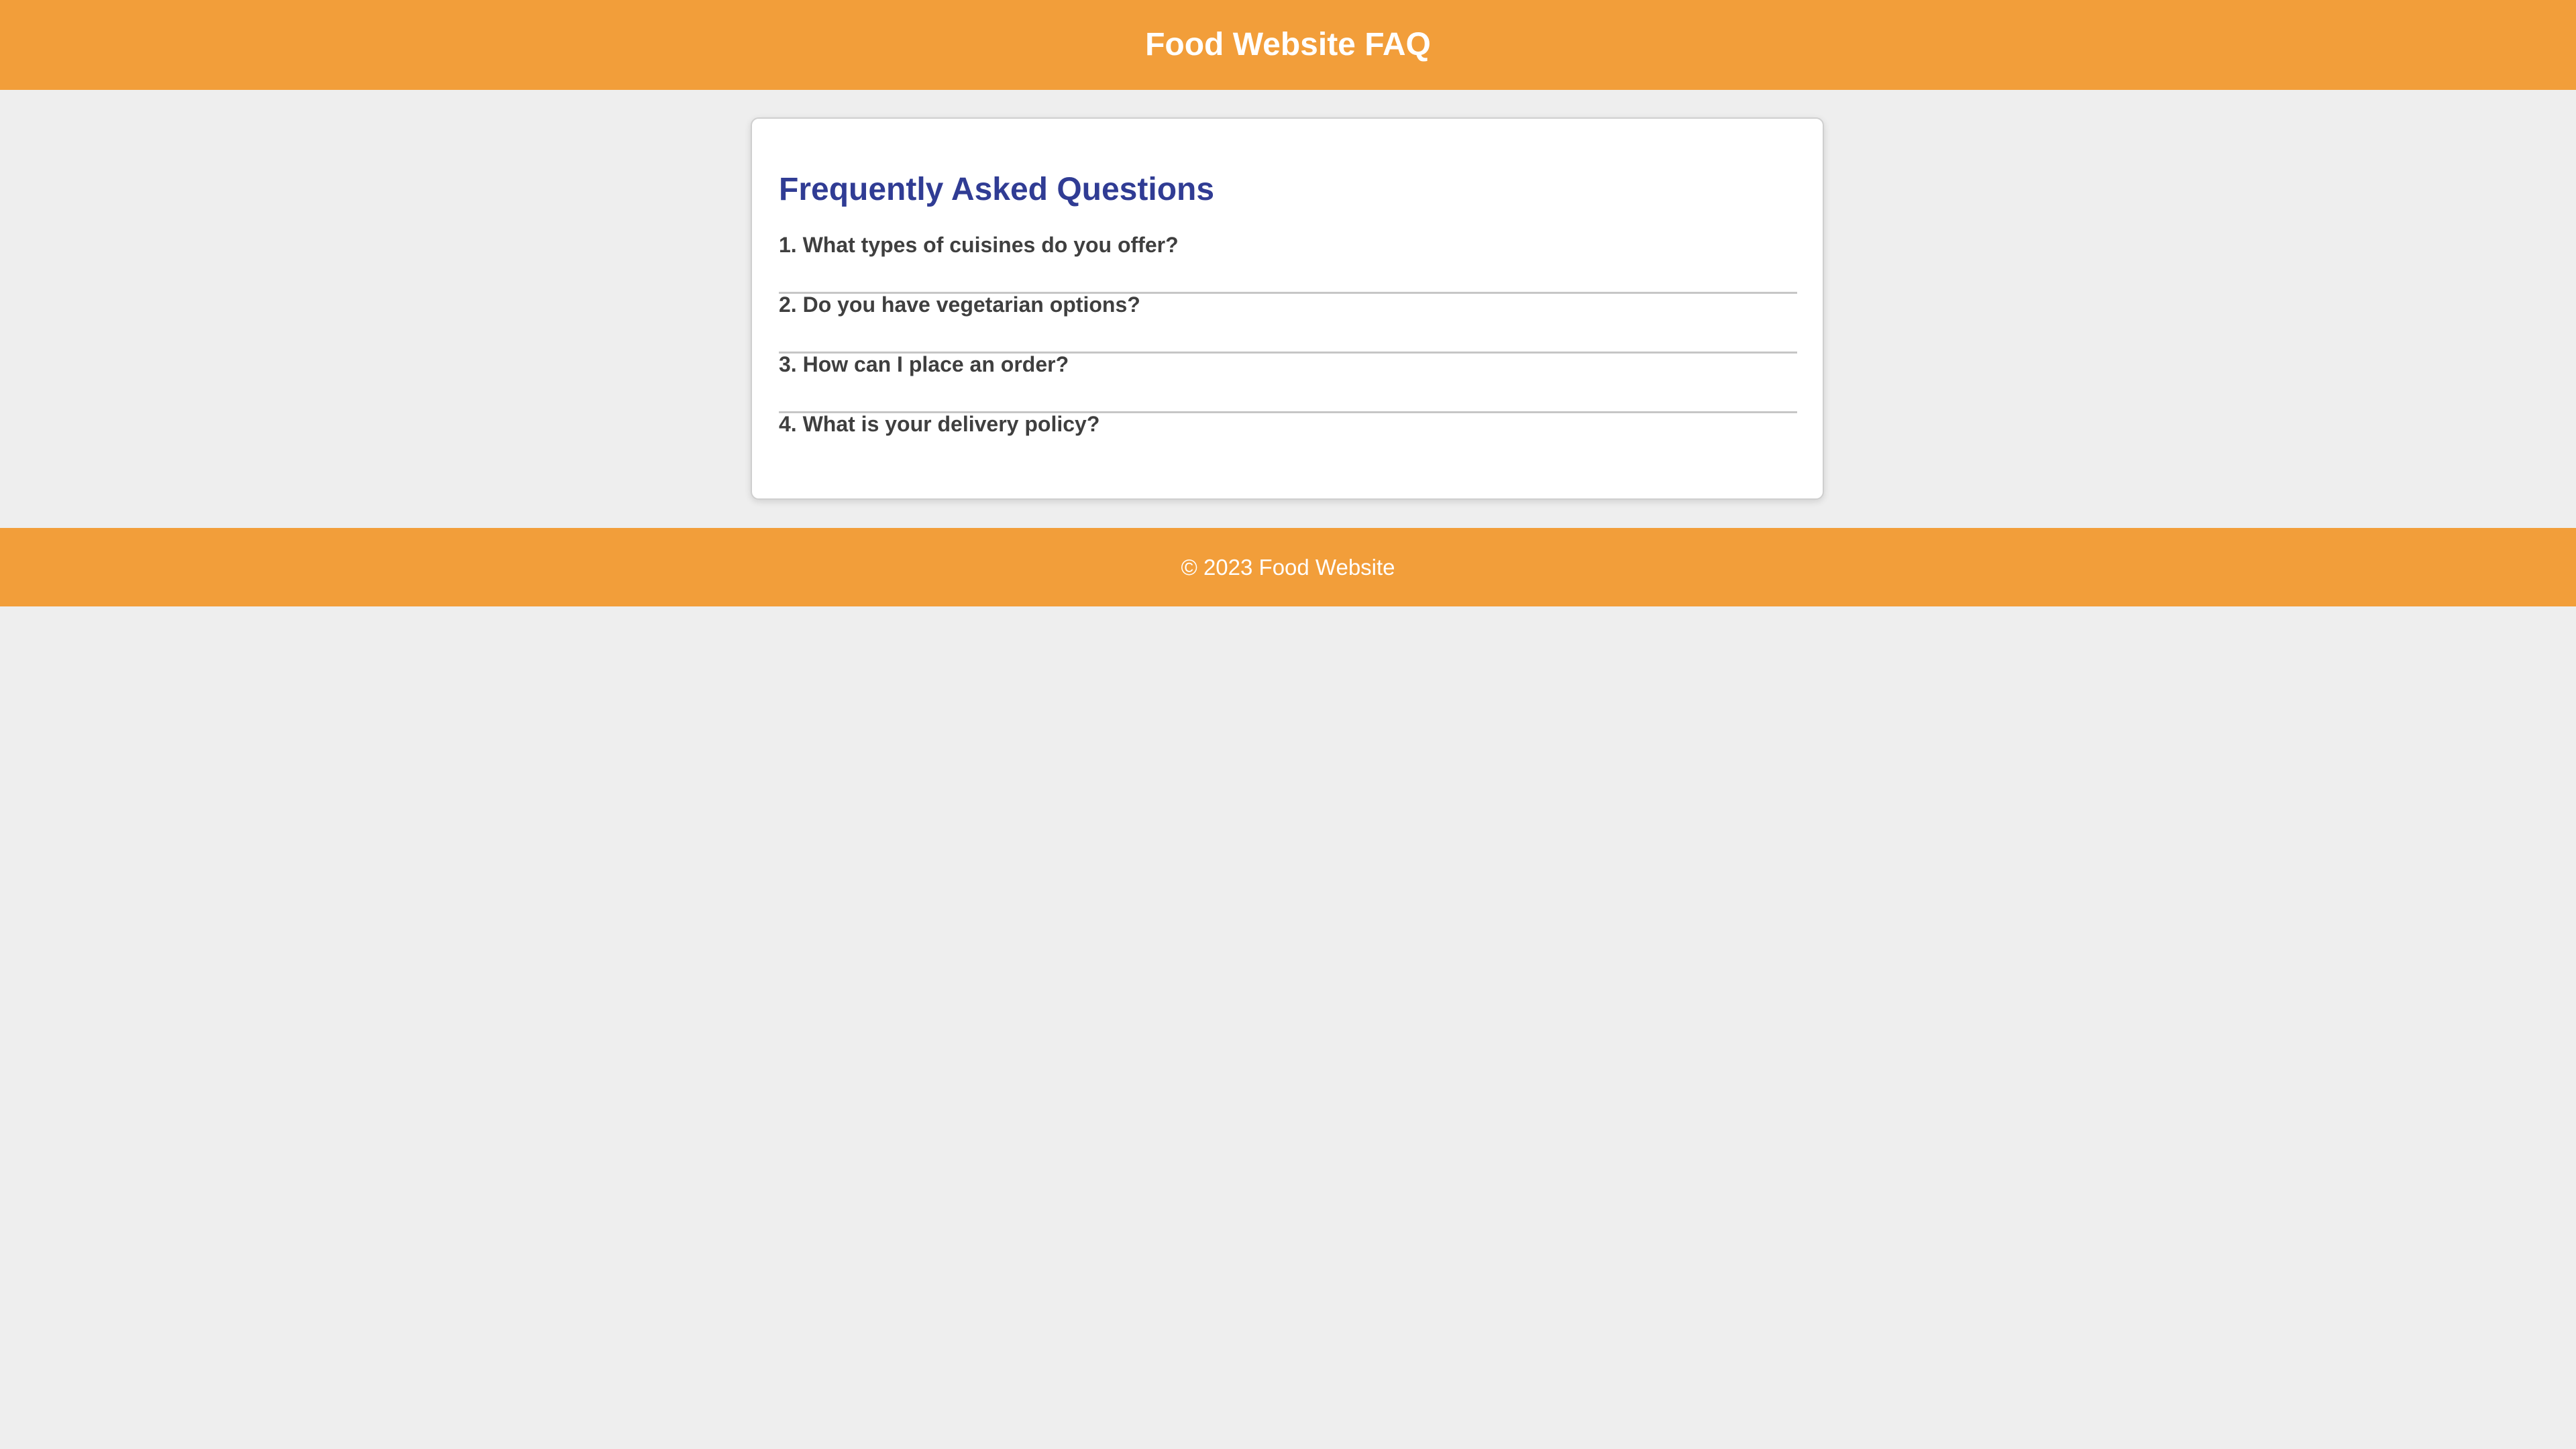 The image size is (2576, 1449). What do you see at coordinates (1288, 443) in the screenshot?
I see `faq-item: 4. What is your delivery policy?` at bounding box center [1288, 443].